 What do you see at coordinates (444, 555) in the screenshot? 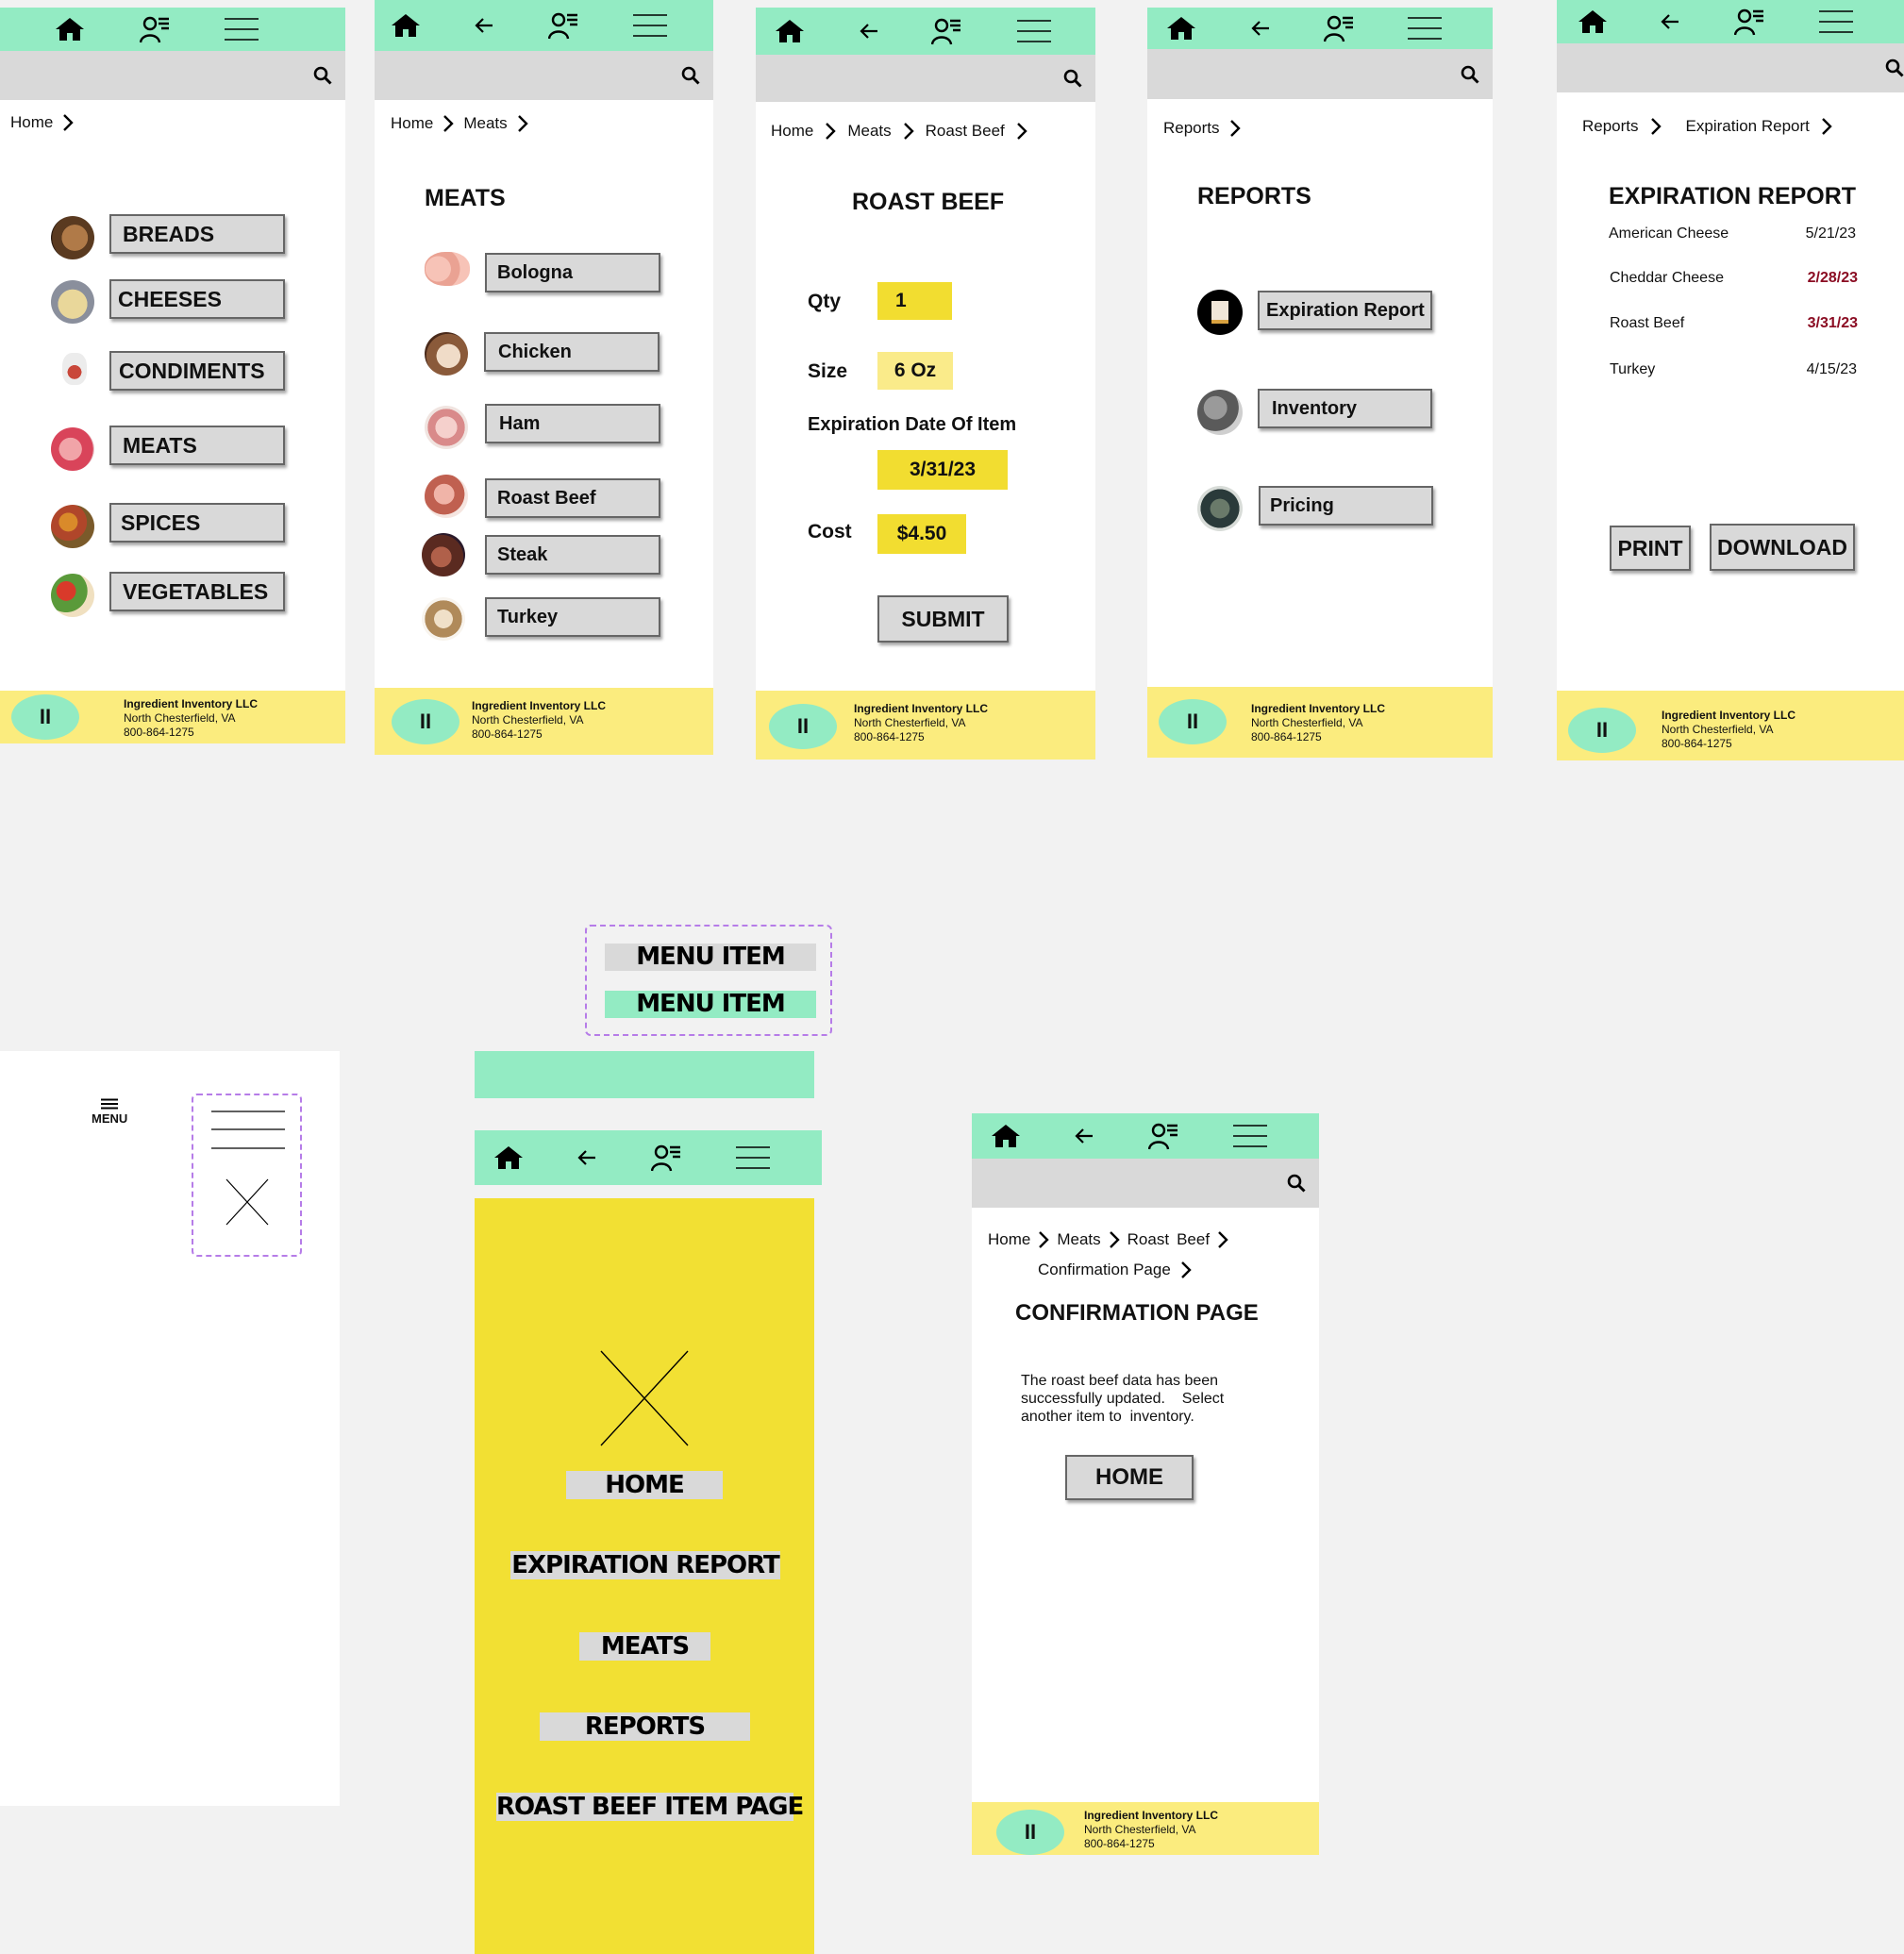
I see `steak-thumbnail` at bounding box center [444, 555].